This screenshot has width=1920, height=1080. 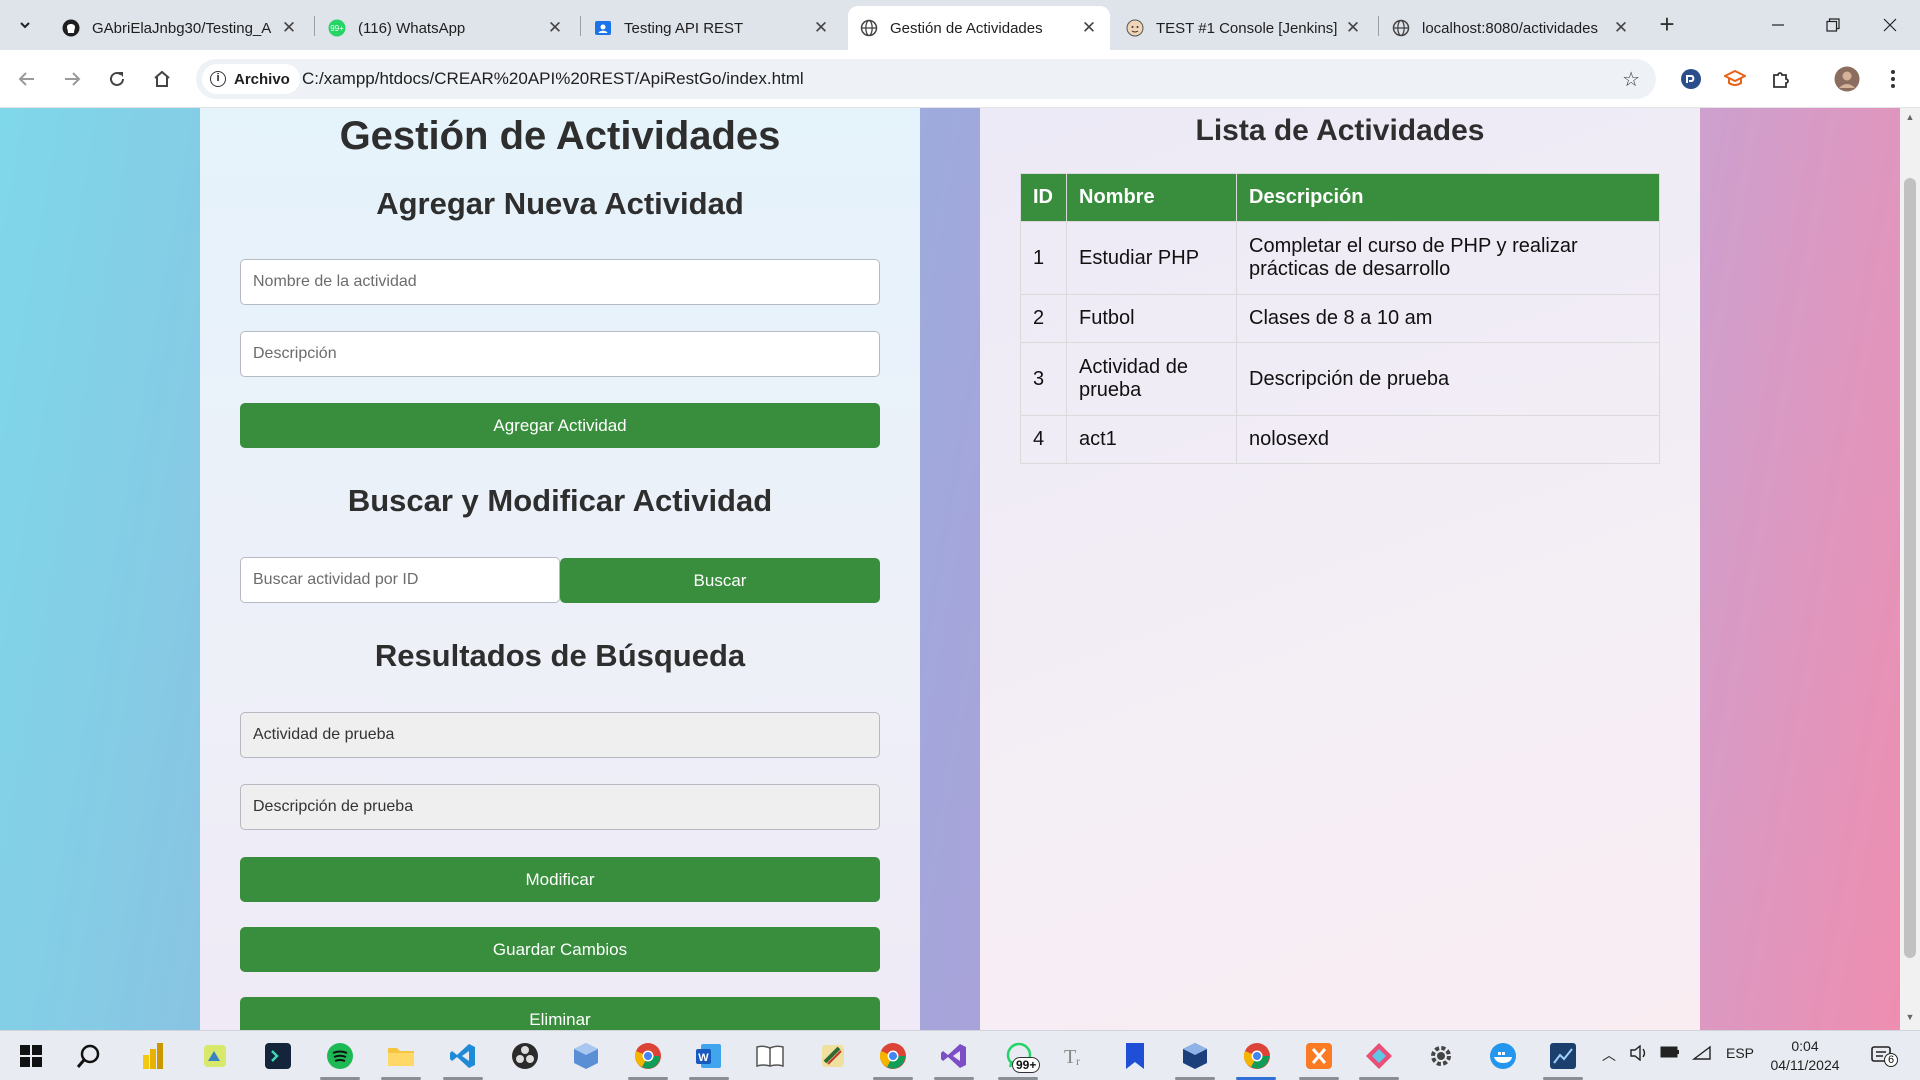 I want to click on taskbar-bookmark-app, so click(x=1135, y=1056).